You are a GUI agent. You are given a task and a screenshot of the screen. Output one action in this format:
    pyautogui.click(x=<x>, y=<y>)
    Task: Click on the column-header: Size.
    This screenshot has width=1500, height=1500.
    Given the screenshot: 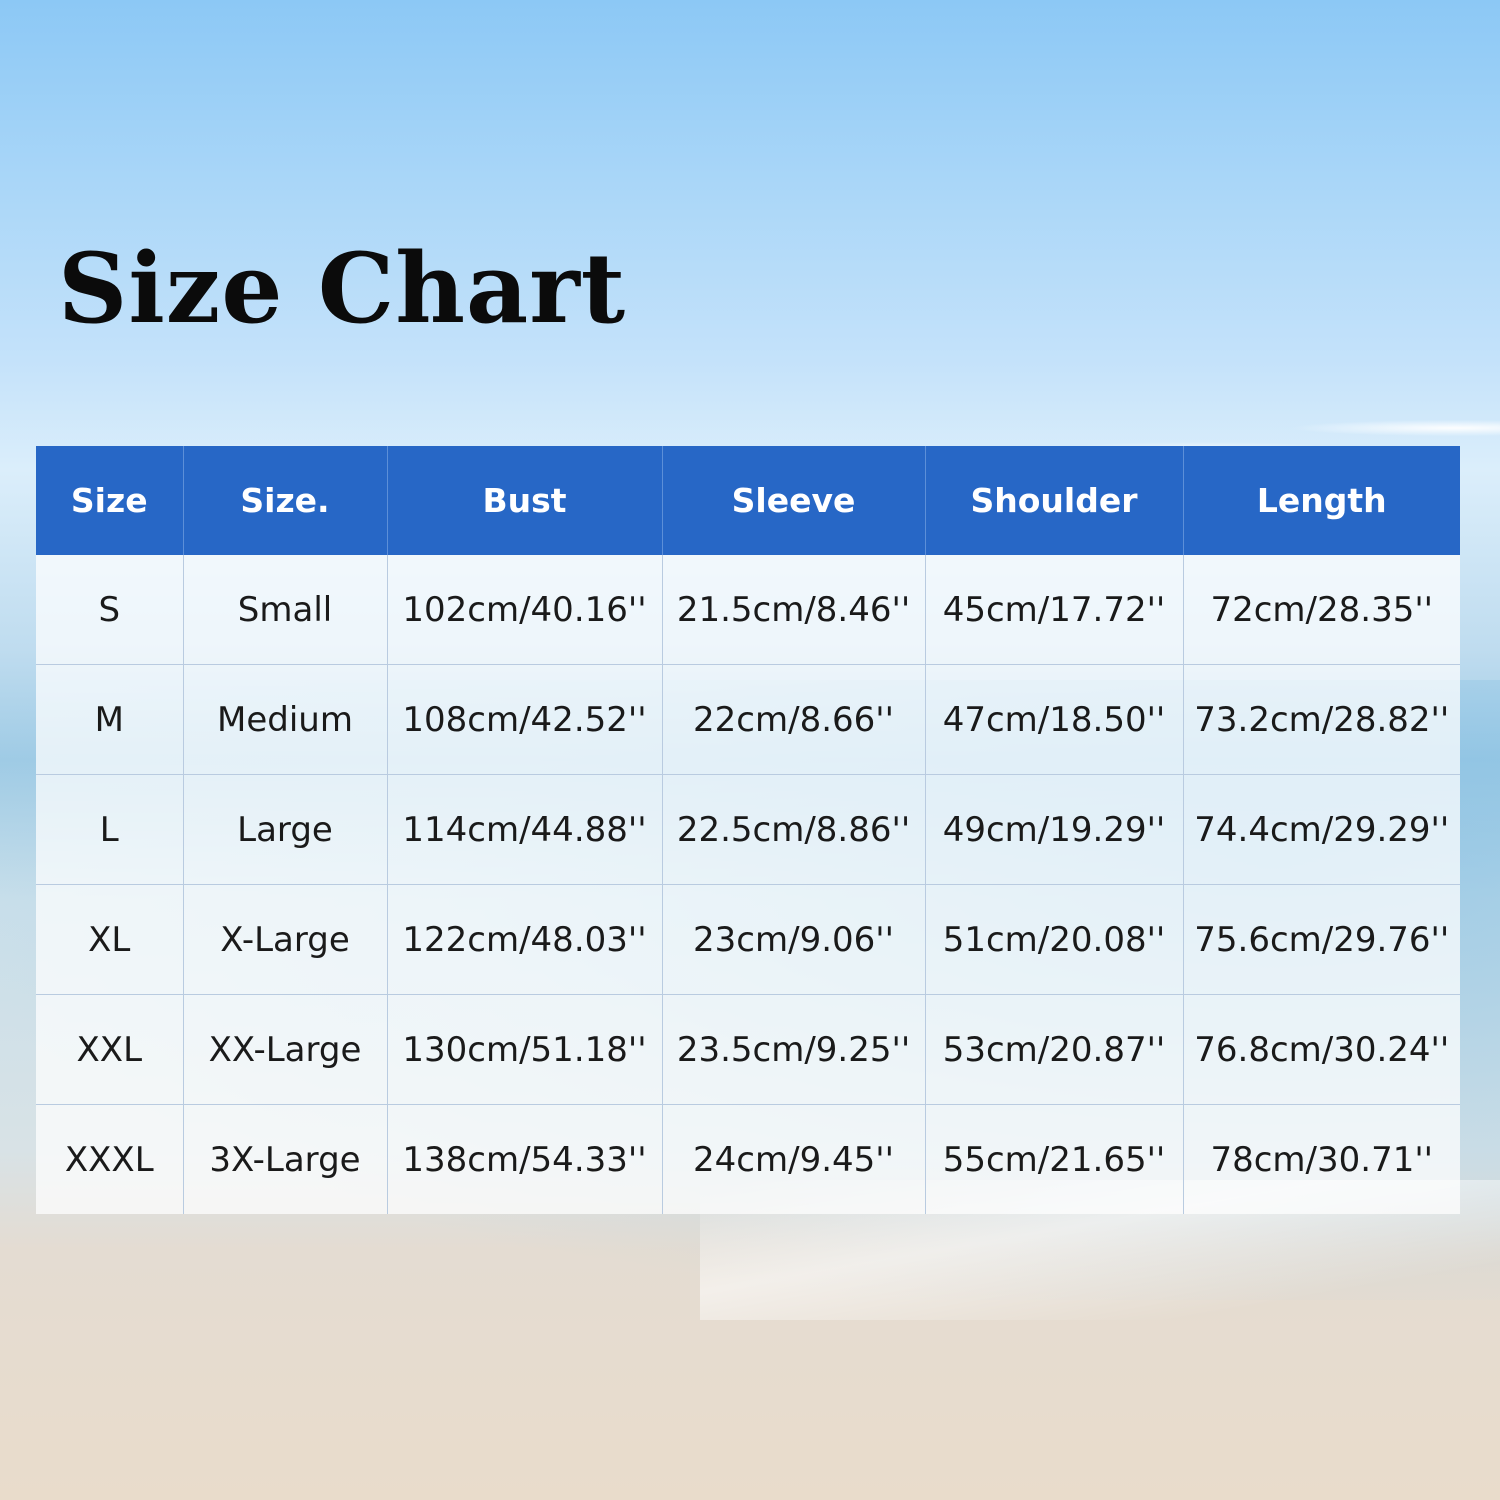 What is the action you would take?
    pyautogui.click(x=285, y=500)
    